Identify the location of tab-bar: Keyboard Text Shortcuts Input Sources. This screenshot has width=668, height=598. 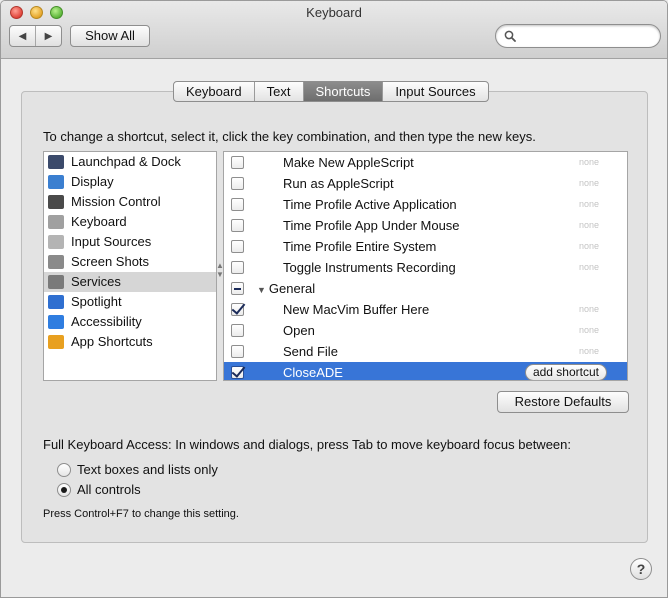
(331, 91).